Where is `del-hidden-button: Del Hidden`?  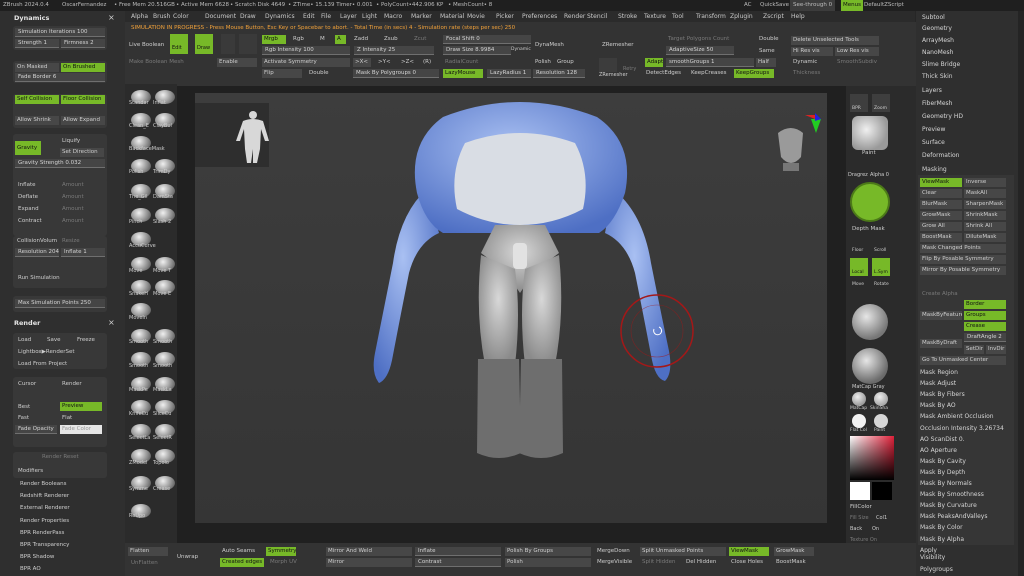 del-hidden-button: Del Hidden is located at coordinates (701, 562).